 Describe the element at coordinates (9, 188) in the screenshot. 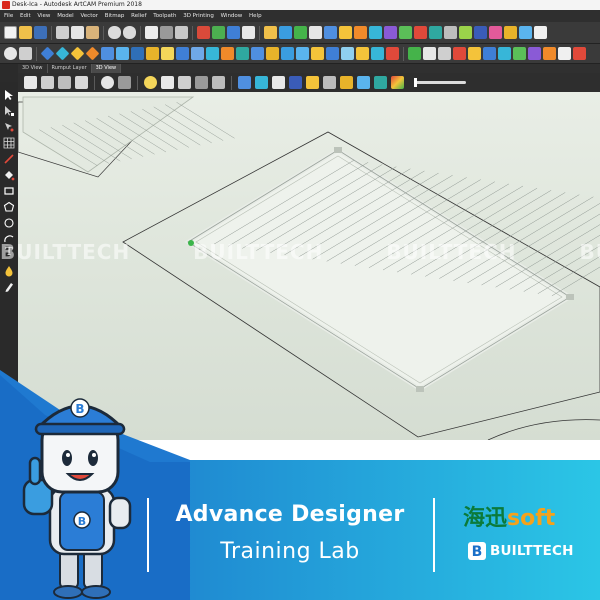

I see `rectangle-icon` at that location.